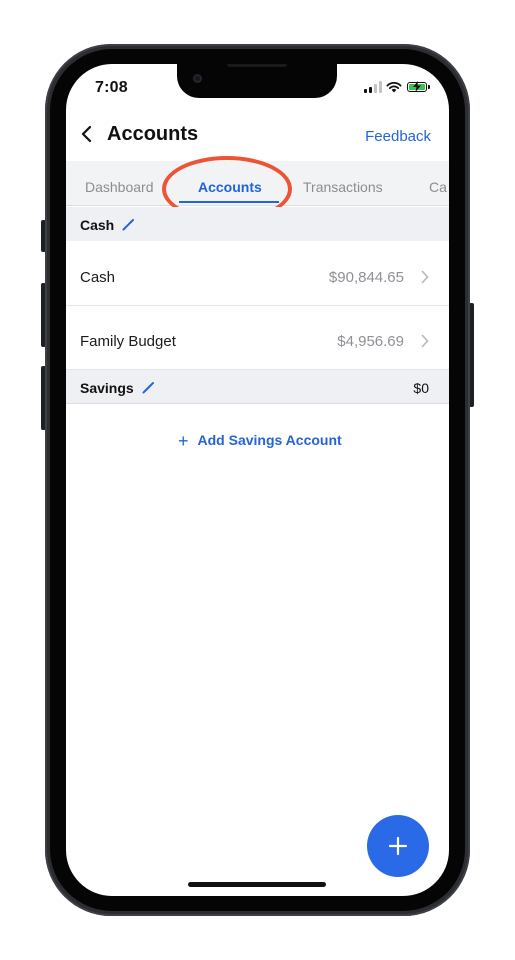 The image size is (515, 960). I want to click on front-camera, so click(197, 78).